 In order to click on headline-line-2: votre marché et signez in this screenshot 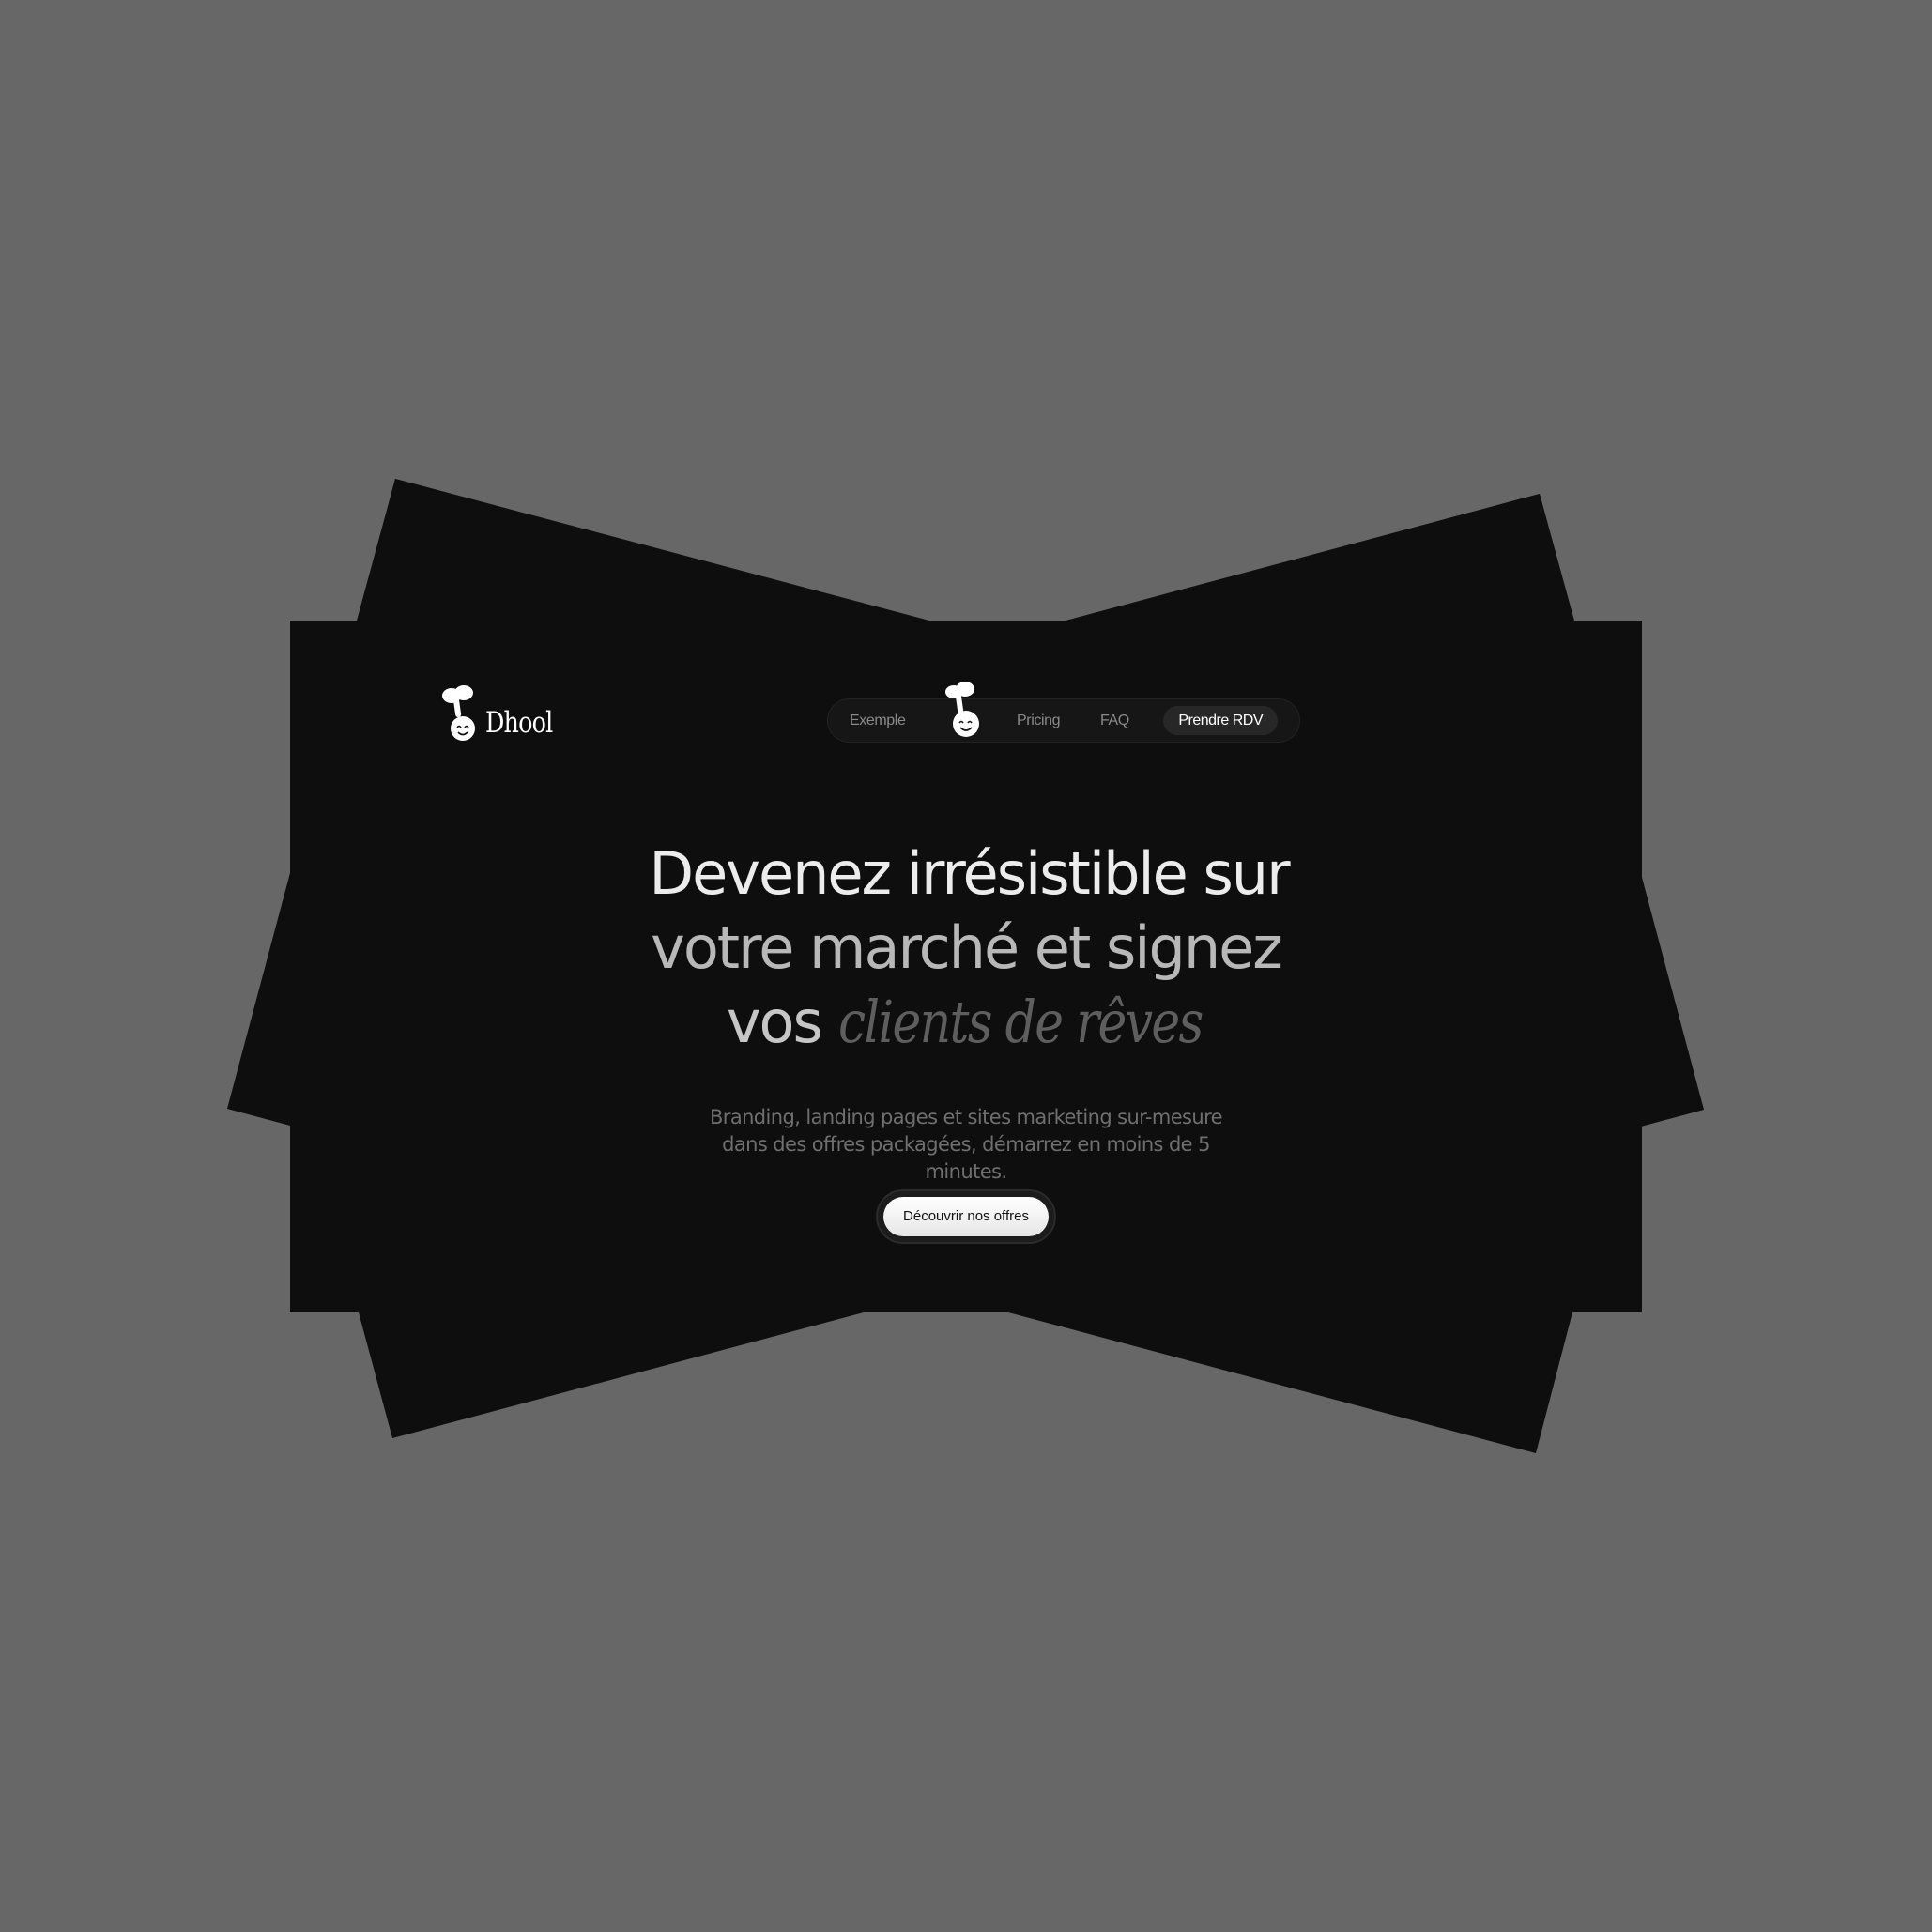, I will do `click(967, 948)`.